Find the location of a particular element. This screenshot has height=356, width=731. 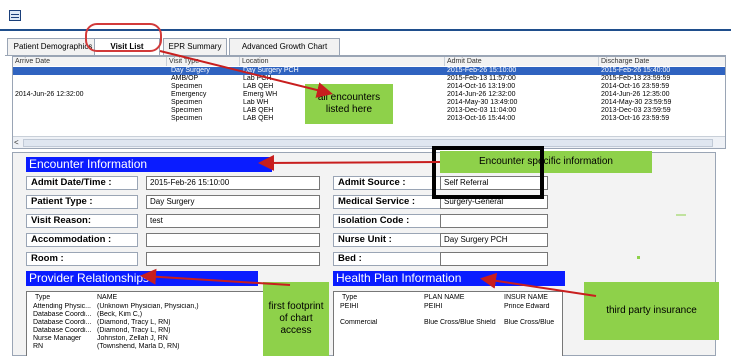

column-header-visit-type: Visit Type is located at coordinates (203, 61).